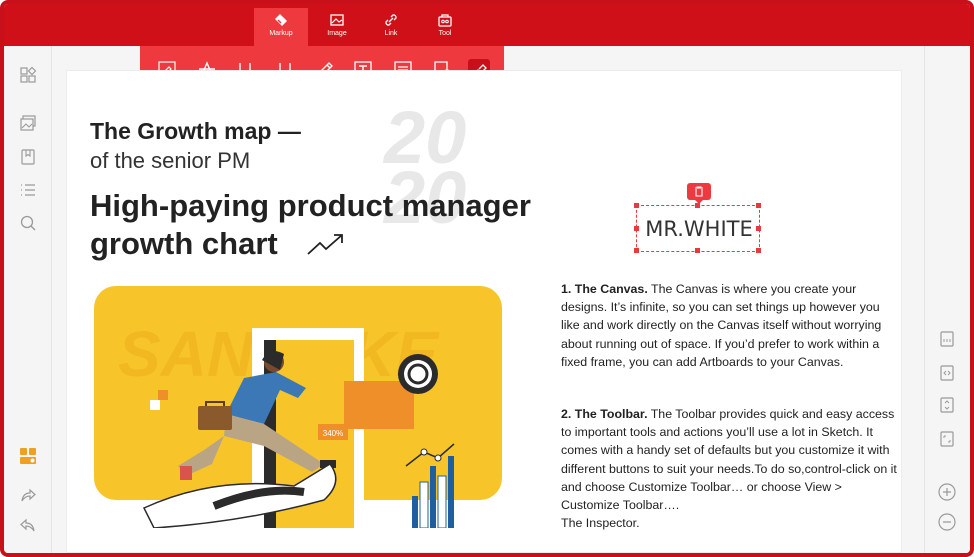 The height and width of the screenshot is (557, 974). What do you see at coordinates (337, 33) in the screenshot?
I see `tab-image-label: Image` at bounding box center [337, 33].